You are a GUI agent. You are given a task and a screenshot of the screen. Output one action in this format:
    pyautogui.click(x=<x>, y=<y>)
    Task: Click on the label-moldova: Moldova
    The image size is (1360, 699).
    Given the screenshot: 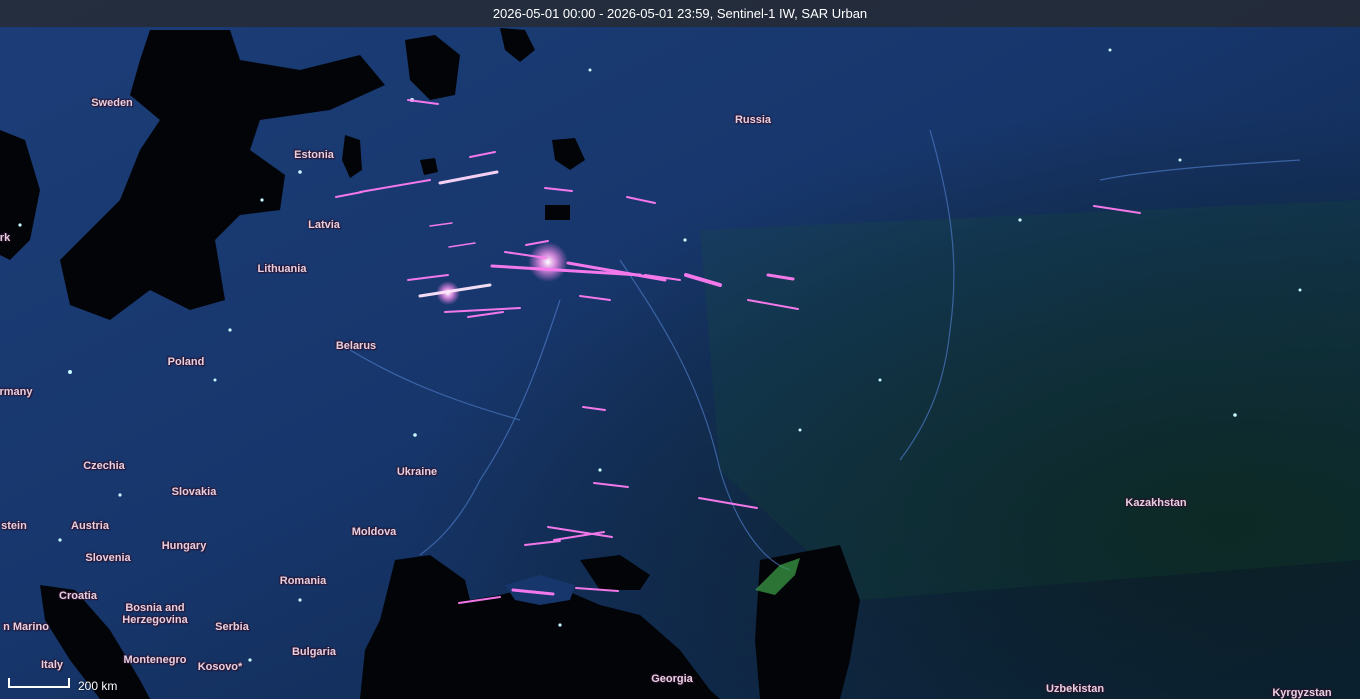 What is the action you would take?
    pyautogui.click(x=374, y=532)
    